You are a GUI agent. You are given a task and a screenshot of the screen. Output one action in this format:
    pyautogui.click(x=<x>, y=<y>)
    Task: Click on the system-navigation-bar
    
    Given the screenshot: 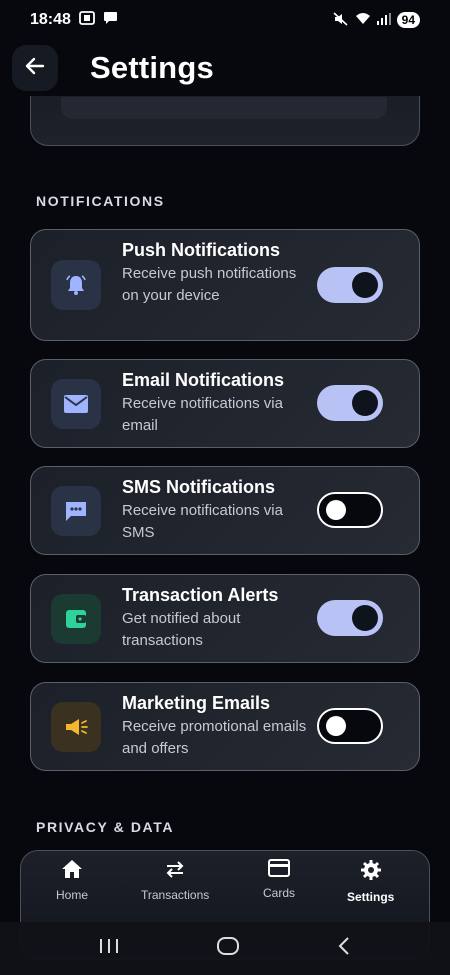 What is the action you would take?
    pyautogui.click(x=225, y=948)
    